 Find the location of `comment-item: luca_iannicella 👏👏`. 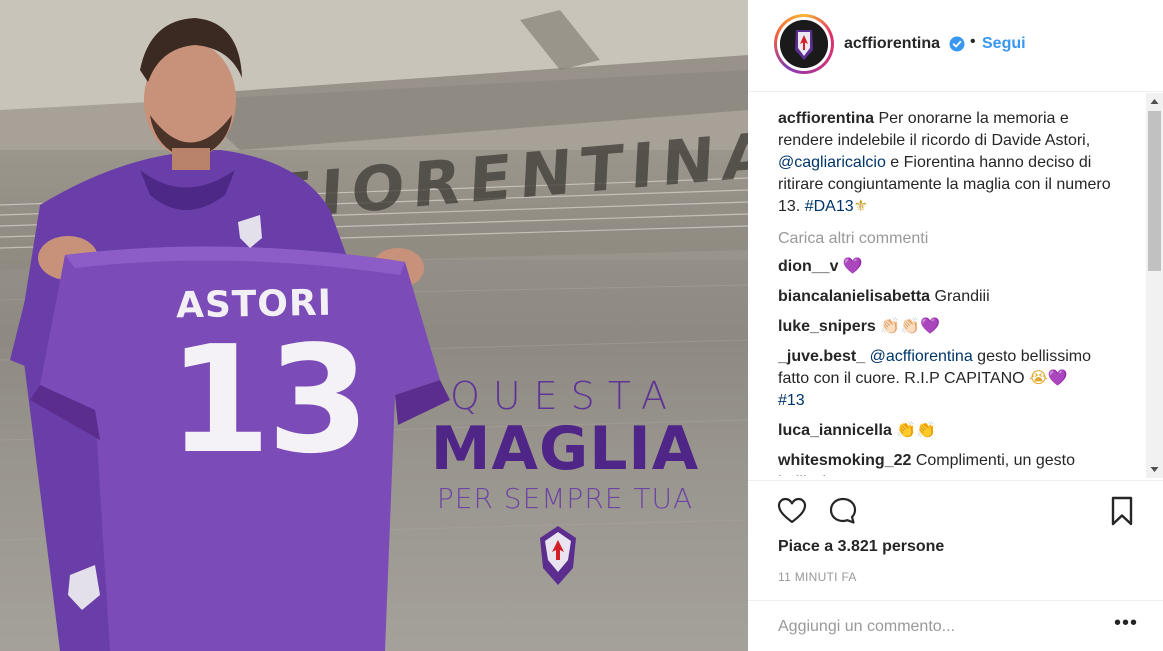

comment-item: luca_iannicella 👏👏 is located at coordinates (948, 431).